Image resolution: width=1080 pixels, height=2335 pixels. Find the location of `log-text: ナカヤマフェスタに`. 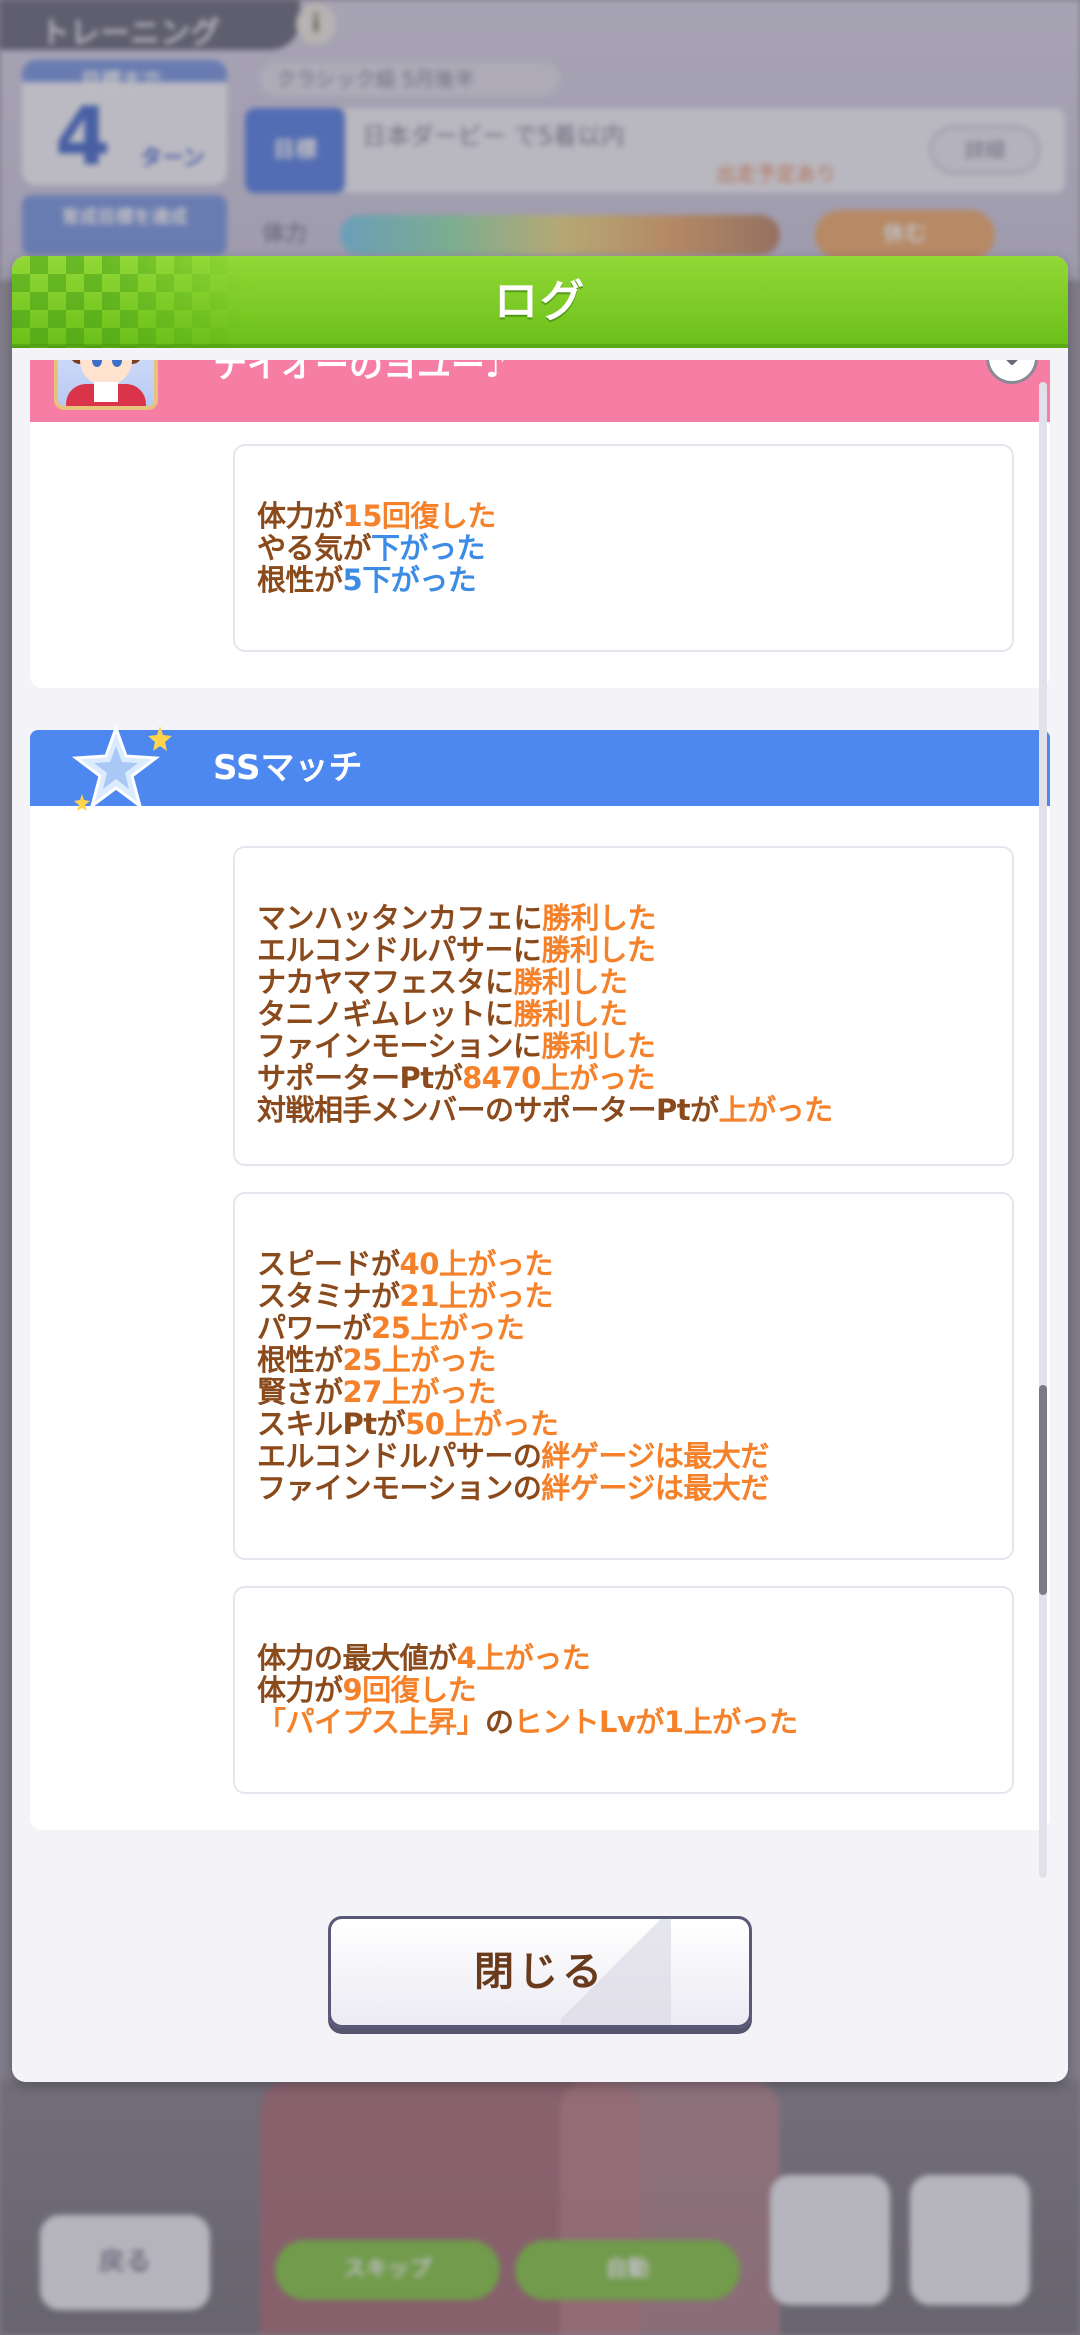

log-text: ナカヤマフェスタに is located at coordinates (385, 982).